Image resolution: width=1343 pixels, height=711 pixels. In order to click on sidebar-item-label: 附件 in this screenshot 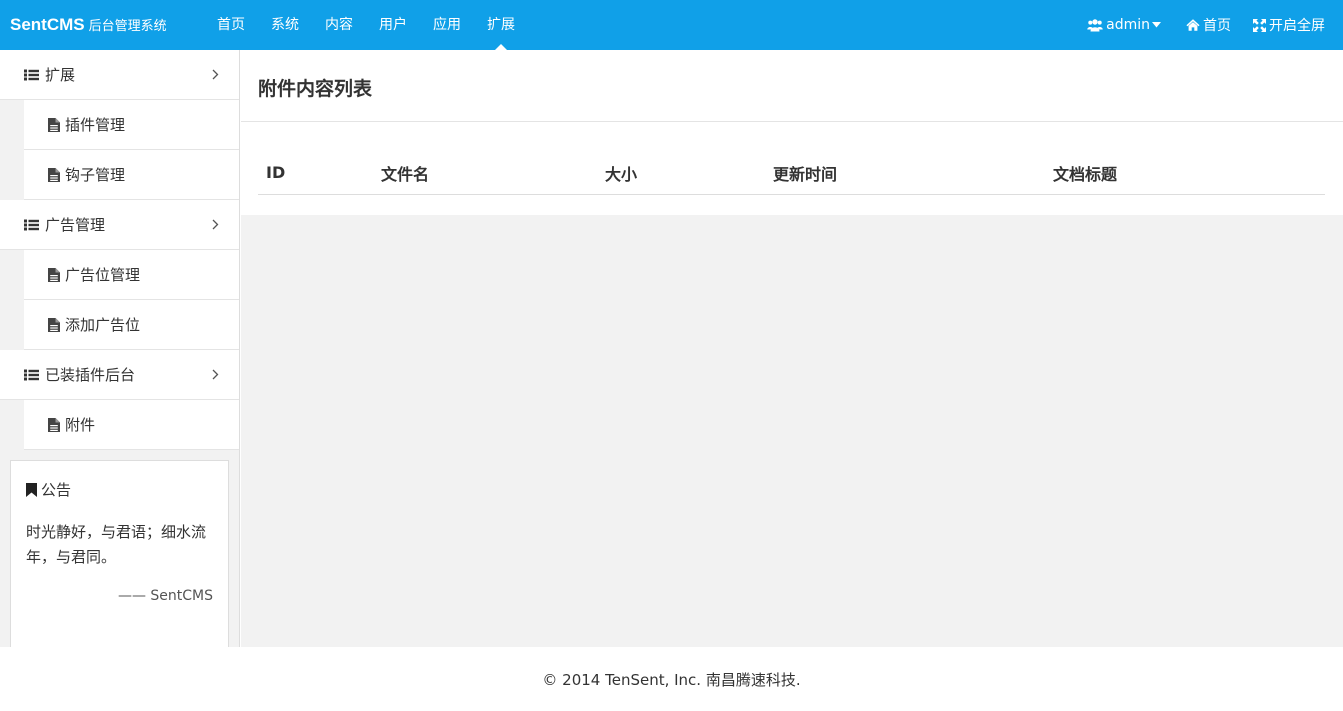, I will do `click(80, 425)`.